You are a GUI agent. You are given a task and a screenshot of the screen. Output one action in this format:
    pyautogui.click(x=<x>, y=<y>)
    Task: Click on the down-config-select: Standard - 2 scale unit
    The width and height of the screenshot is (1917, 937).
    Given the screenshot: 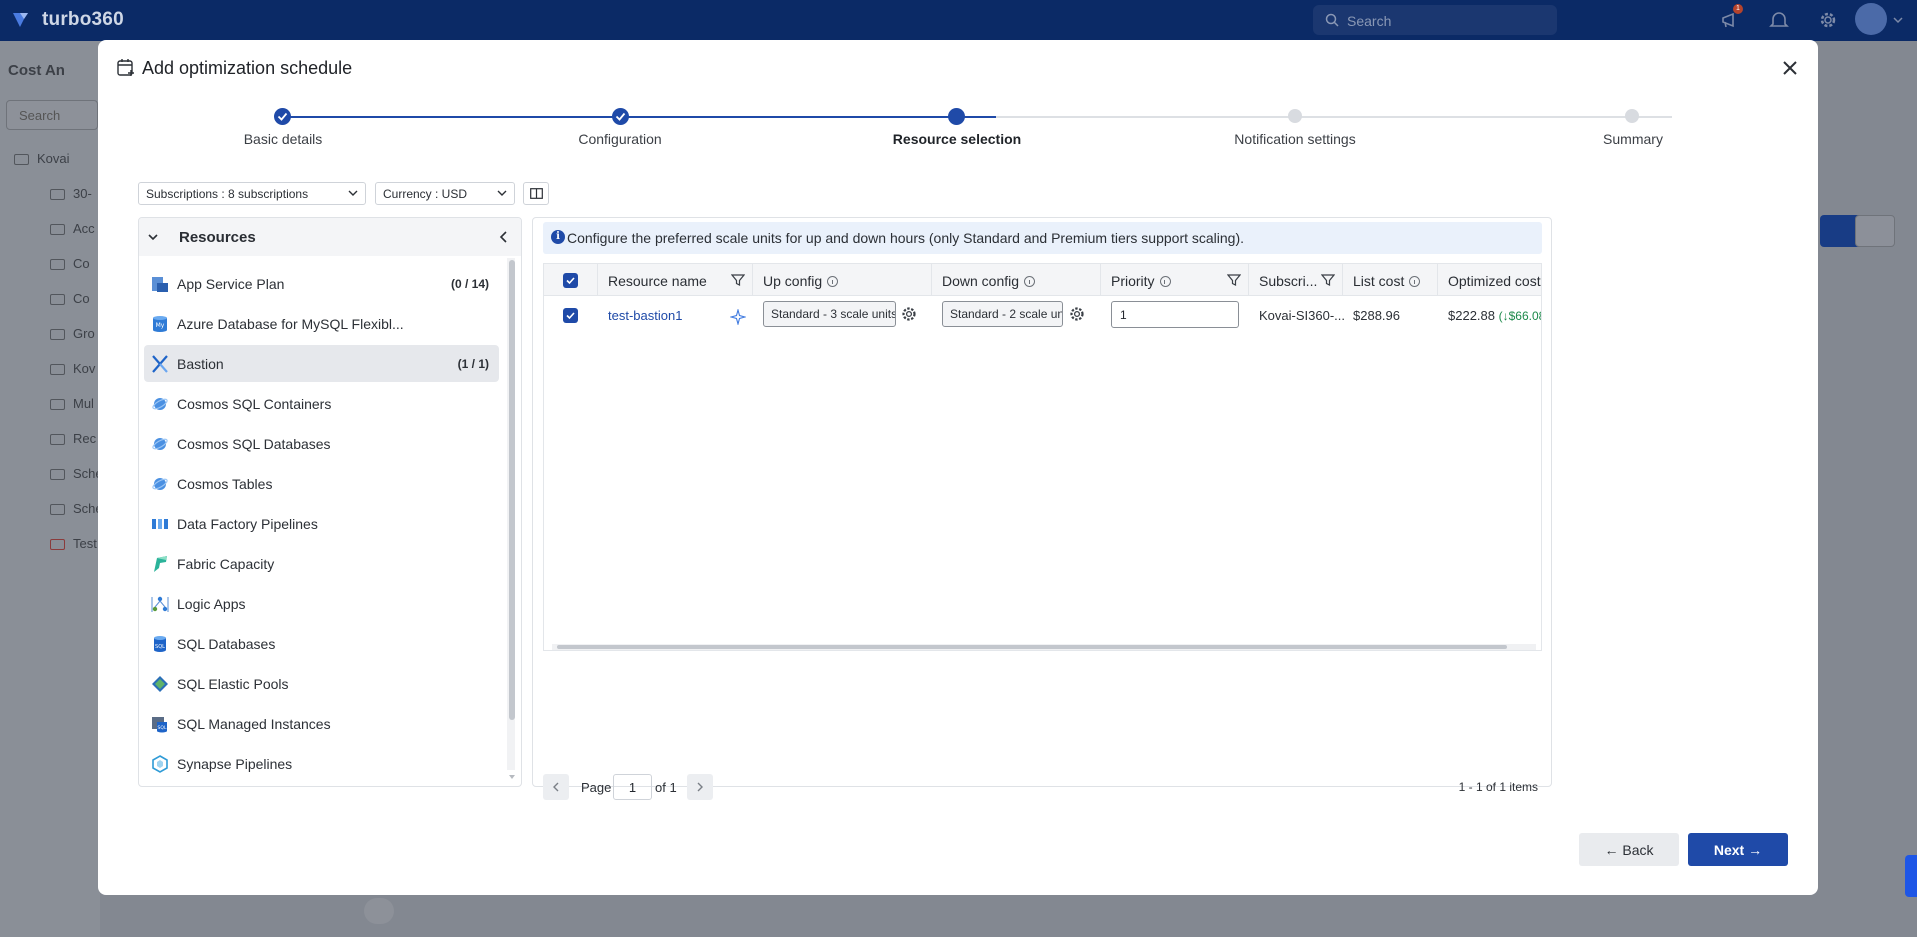 What is the action you would take?
    pyautogui.click(x=1002, y=314)
    